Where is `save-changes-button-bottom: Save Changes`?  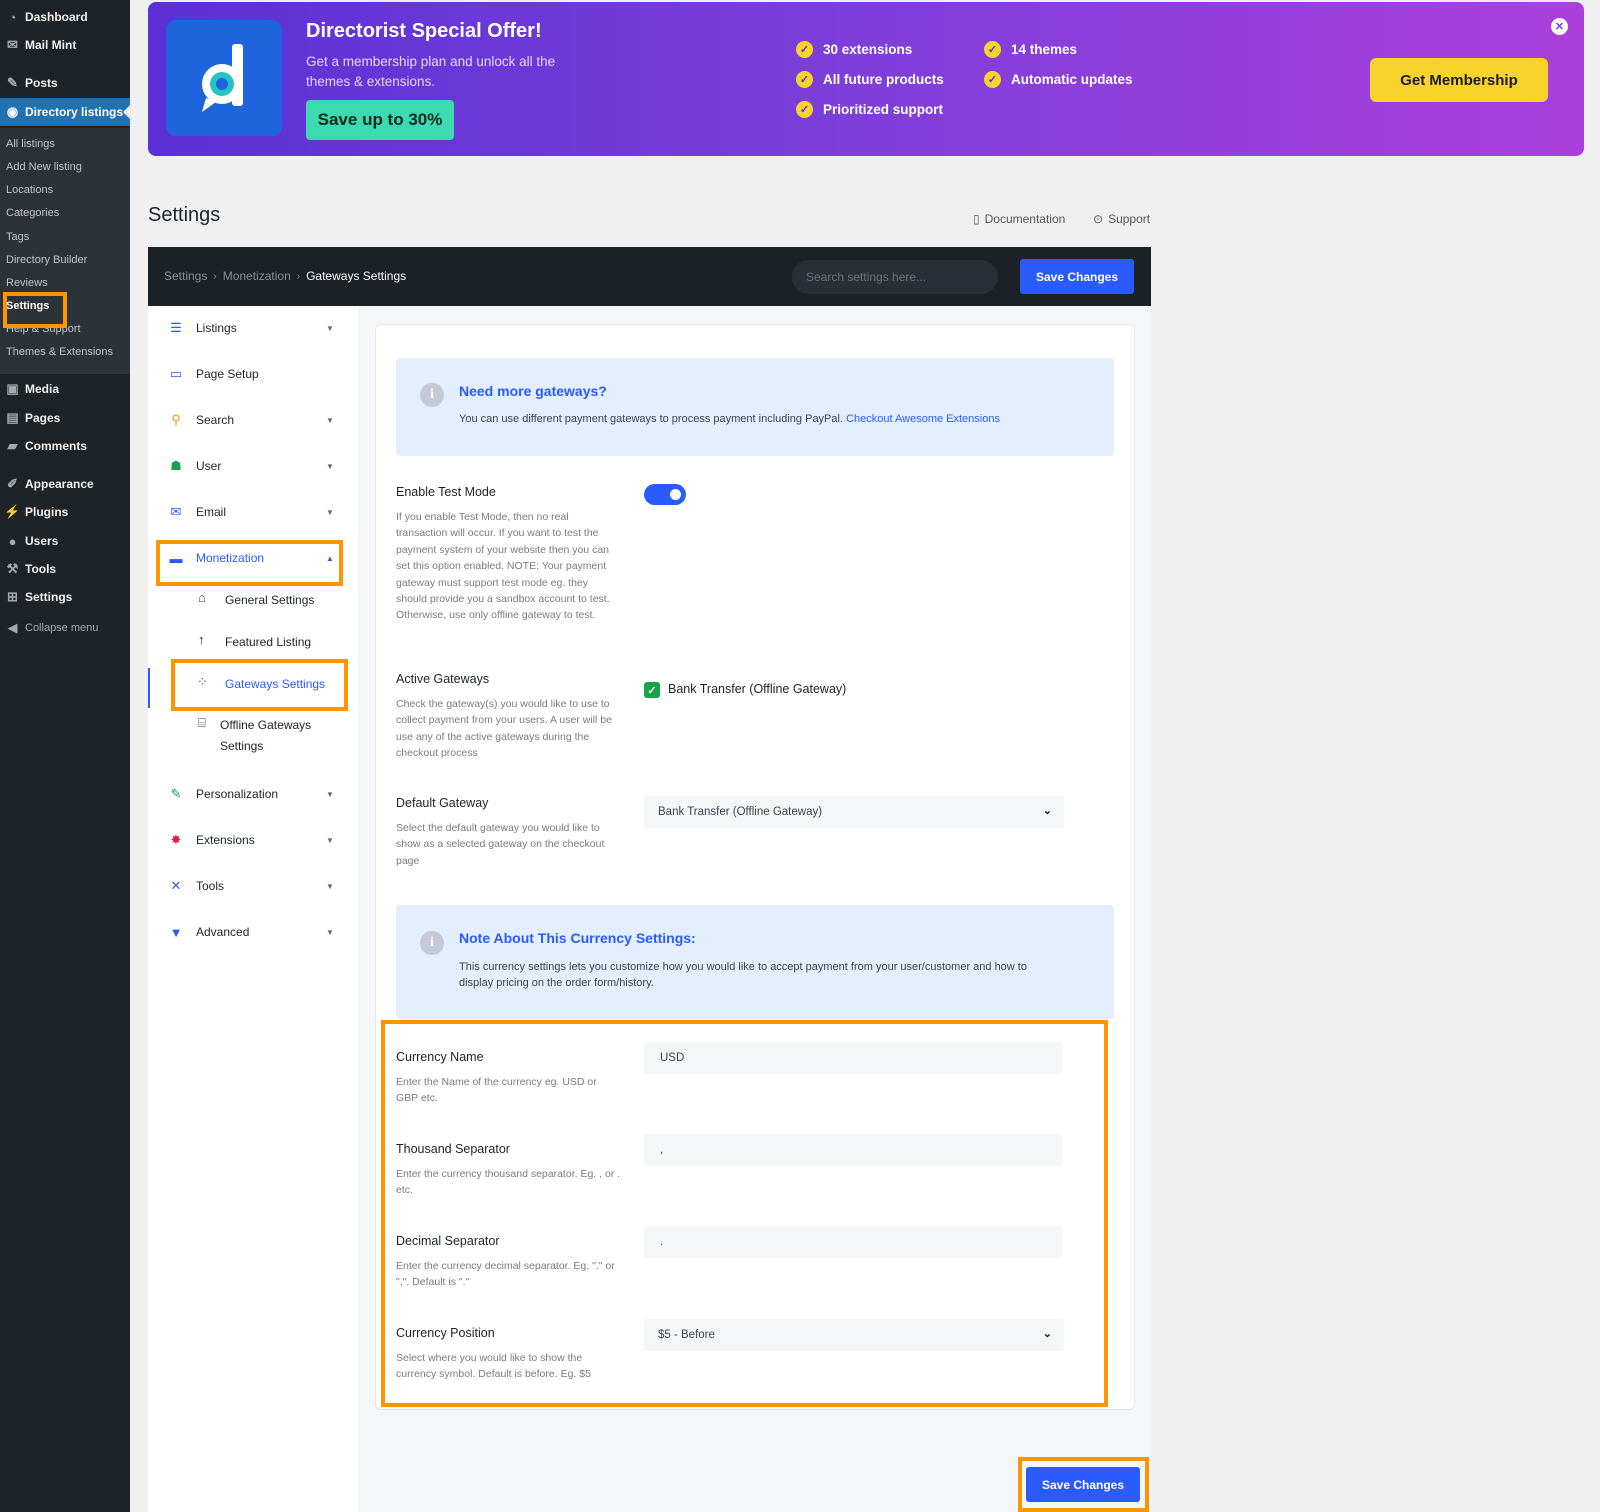
save-changes-button-bottom: Save Changes is located at coordinates (1083, 1484).